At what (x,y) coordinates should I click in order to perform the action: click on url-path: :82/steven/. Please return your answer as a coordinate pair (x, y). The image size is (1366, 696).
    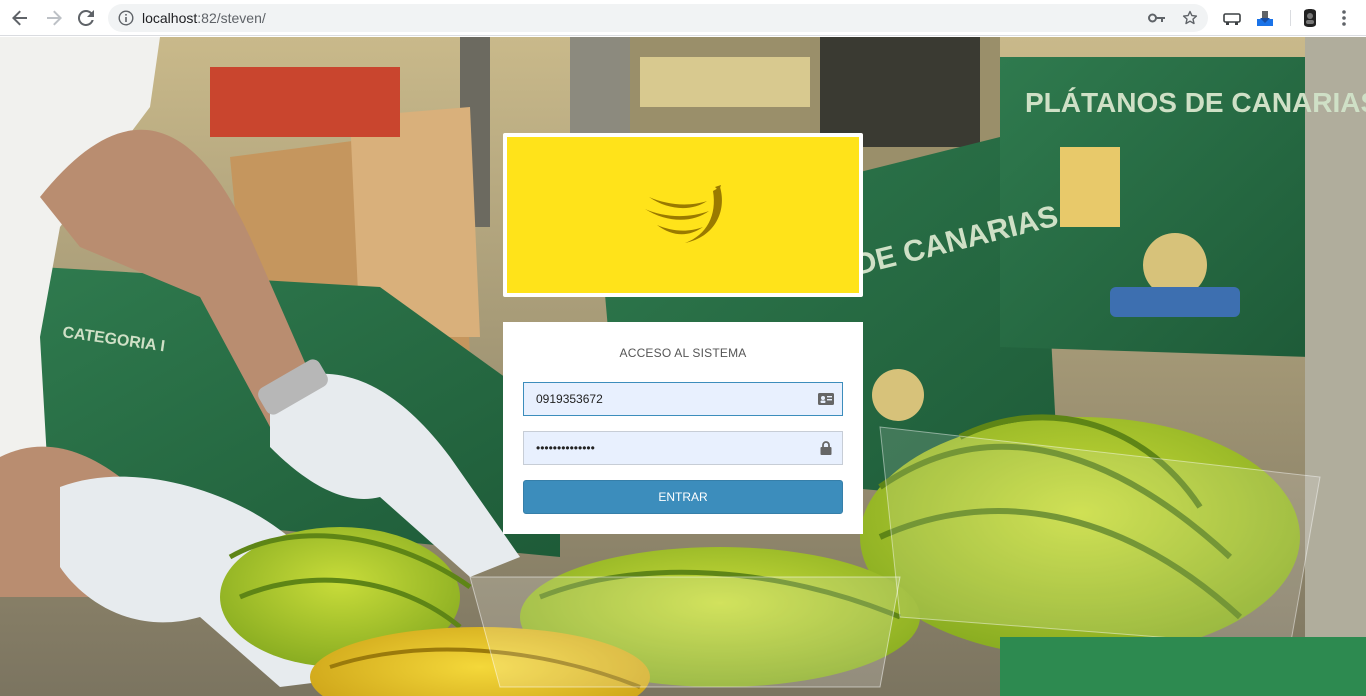
    Looking at the image, I should click on (231, 18).